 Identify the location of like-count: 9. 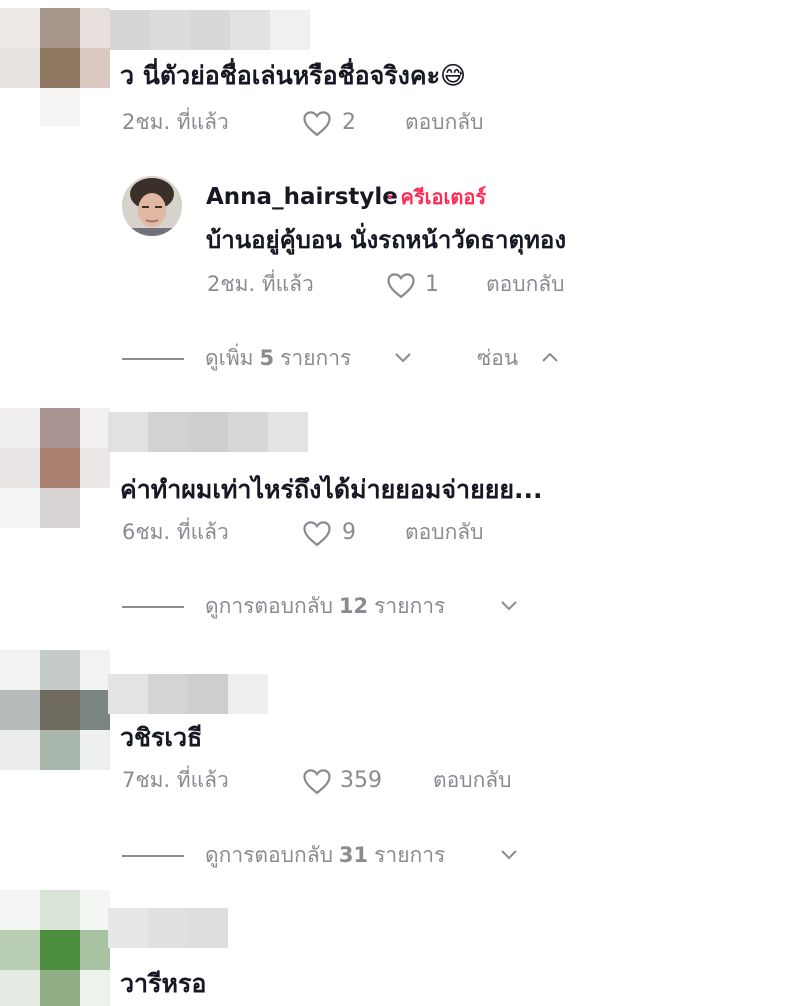
(349, 532).